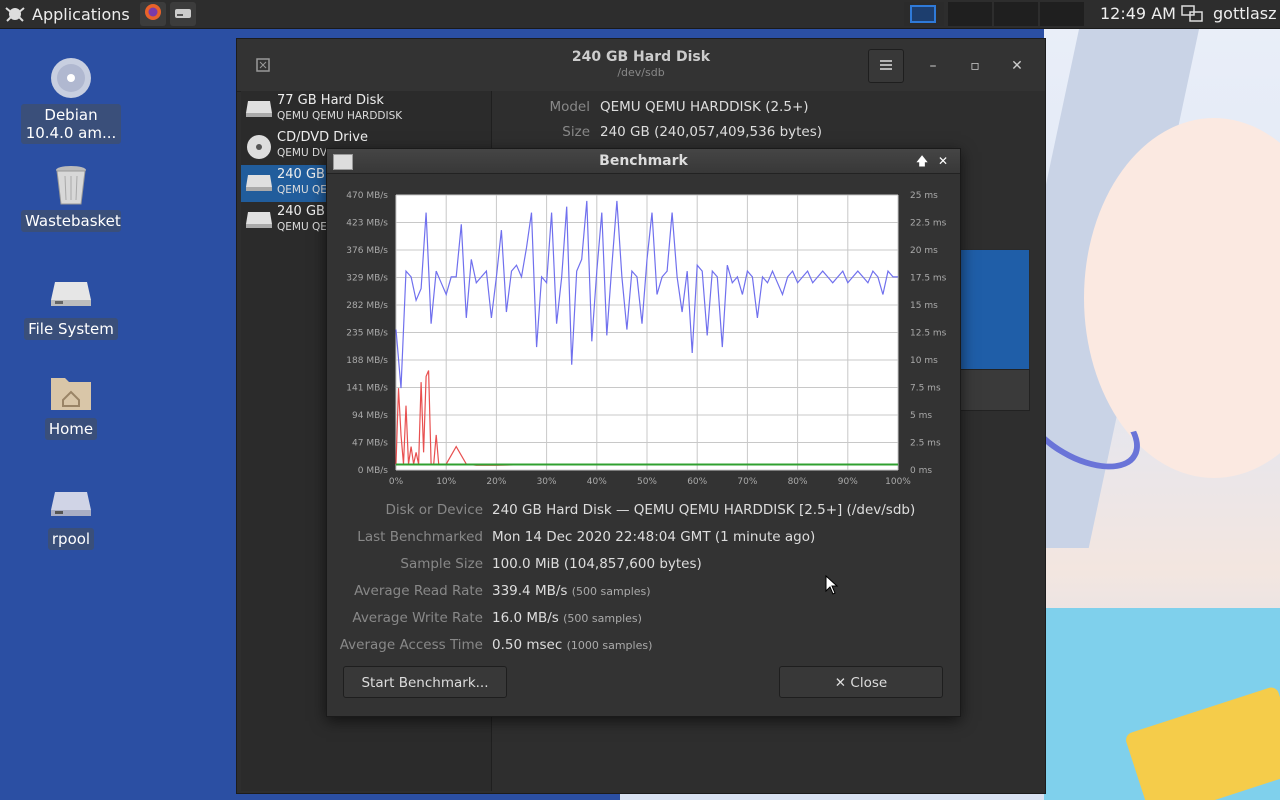 This screenshot has height=800, width=1280. Describe the element at coordinates (567, 618) in the screenshot. I see `info-value: 16.0 MB/s (500 samples)` at that location.